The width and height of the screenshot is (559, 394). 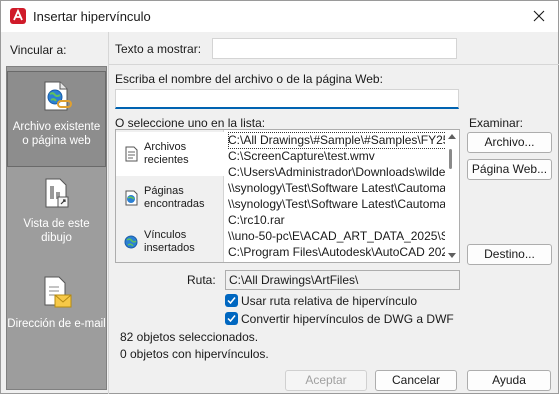 What do you see at coordinates (57, 292) in the screenshot?
I see `email-icon` at bounding box center [57, 292].